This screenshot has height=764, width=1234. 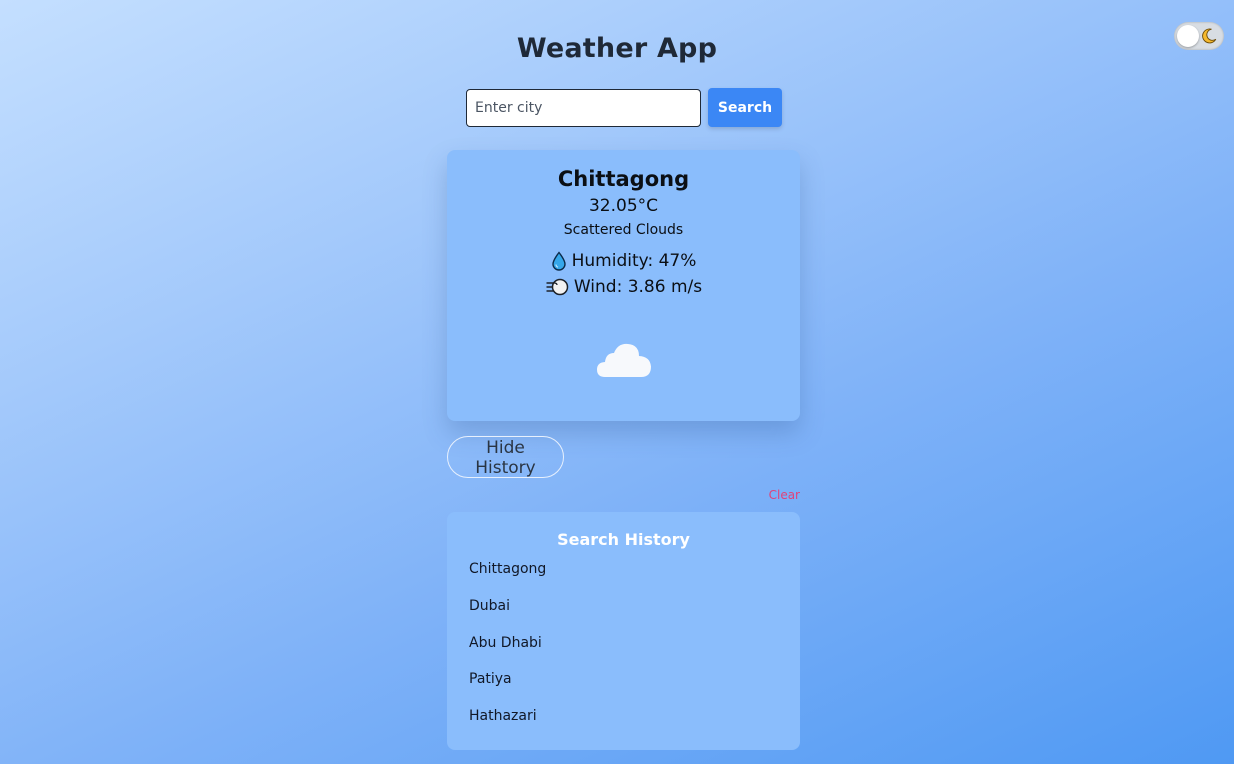 I want to click on history-item: Dubai, so click(x=507, y=616).